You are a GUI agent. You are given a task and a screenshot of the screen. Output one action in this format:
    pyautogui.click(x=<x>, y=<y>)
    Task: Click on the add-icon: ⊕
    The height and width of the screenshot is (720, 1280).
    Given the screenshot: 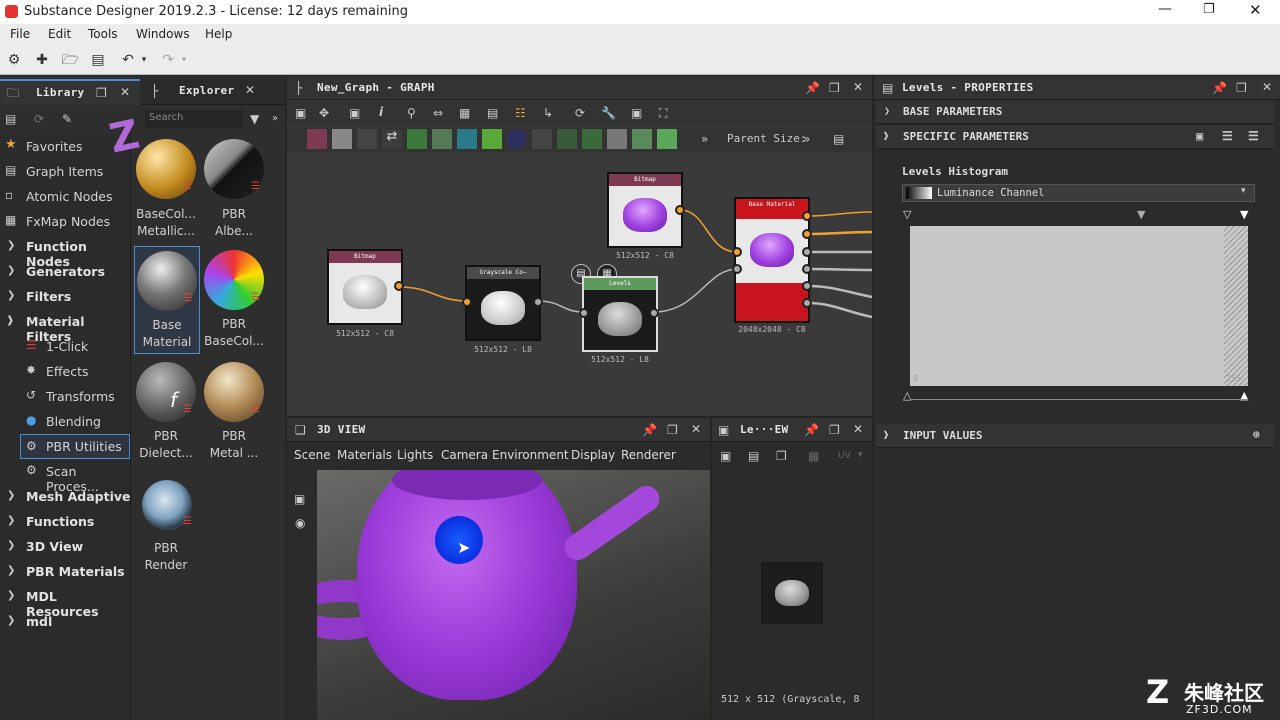 What is the action you would take?
    pyautogui.click(x=1256, y=435)
    